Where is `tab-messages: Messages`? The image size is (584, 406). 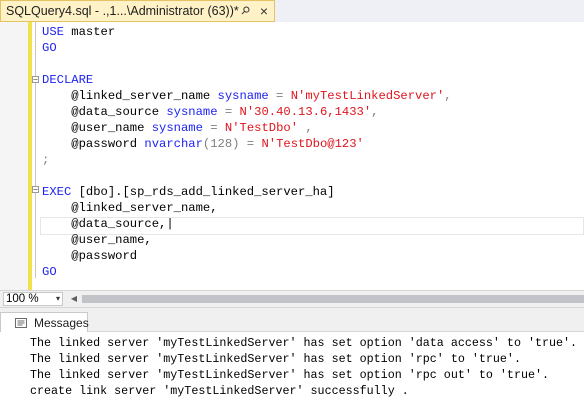 tab-messages: Messages is located at coordinates (44, 322).